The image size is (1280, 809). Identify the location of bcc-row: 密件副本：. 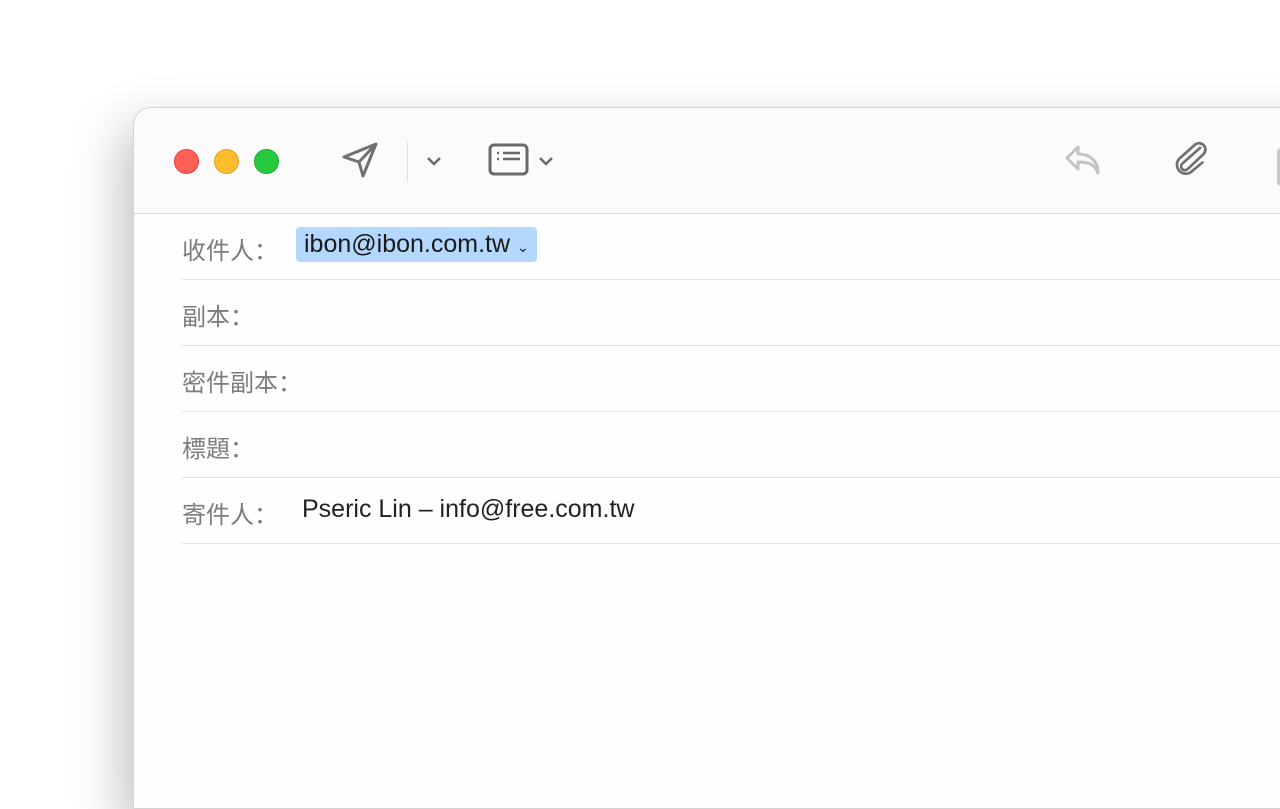
(731, 378).